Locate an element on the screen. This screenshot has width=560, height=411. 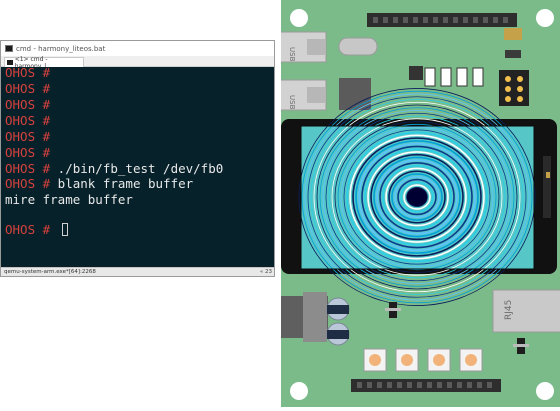
console-line: mire frame buffer is located at coordinates (69, 199).